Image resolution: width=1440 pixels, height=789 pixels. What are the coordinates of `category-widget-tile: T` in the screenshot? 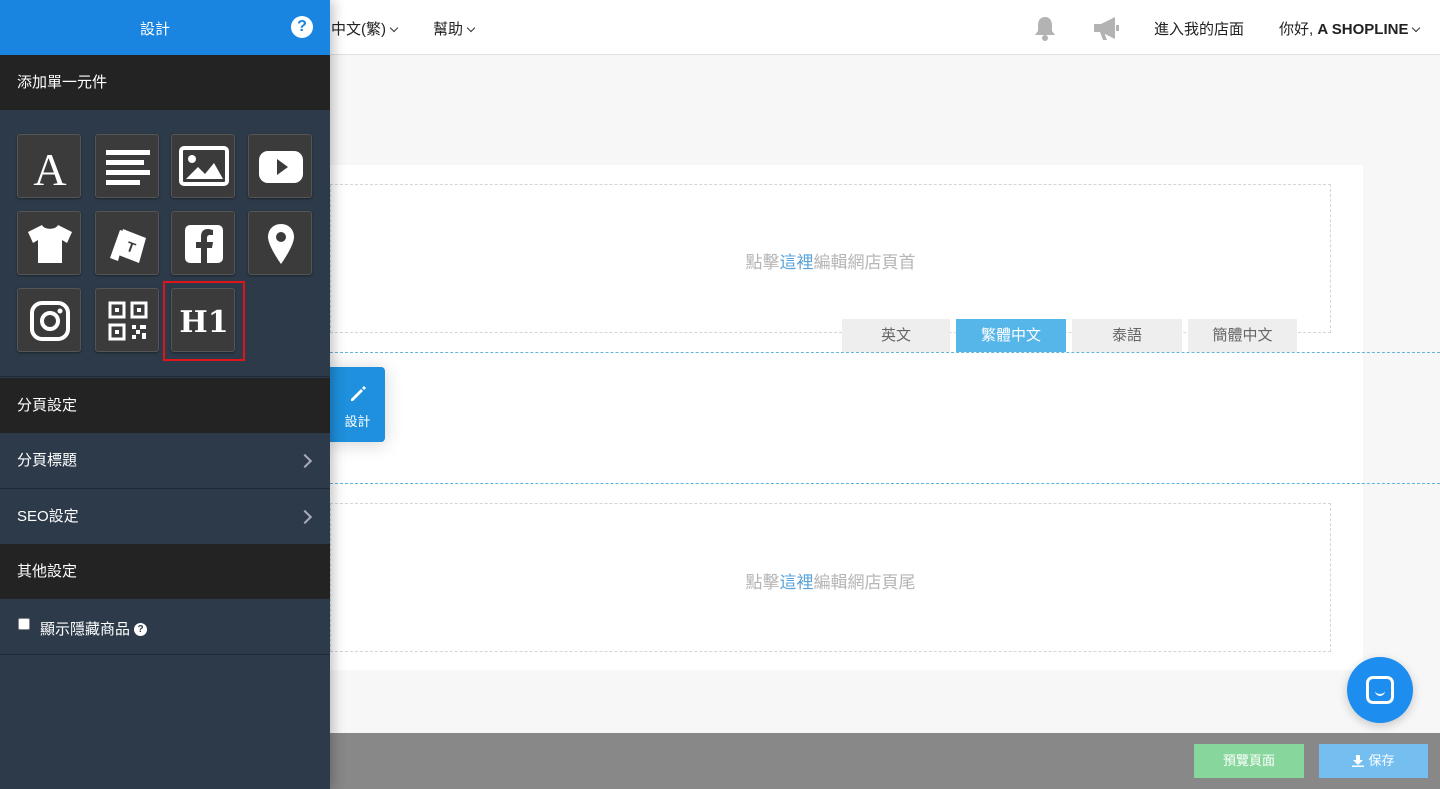 It's located at (127, 243).